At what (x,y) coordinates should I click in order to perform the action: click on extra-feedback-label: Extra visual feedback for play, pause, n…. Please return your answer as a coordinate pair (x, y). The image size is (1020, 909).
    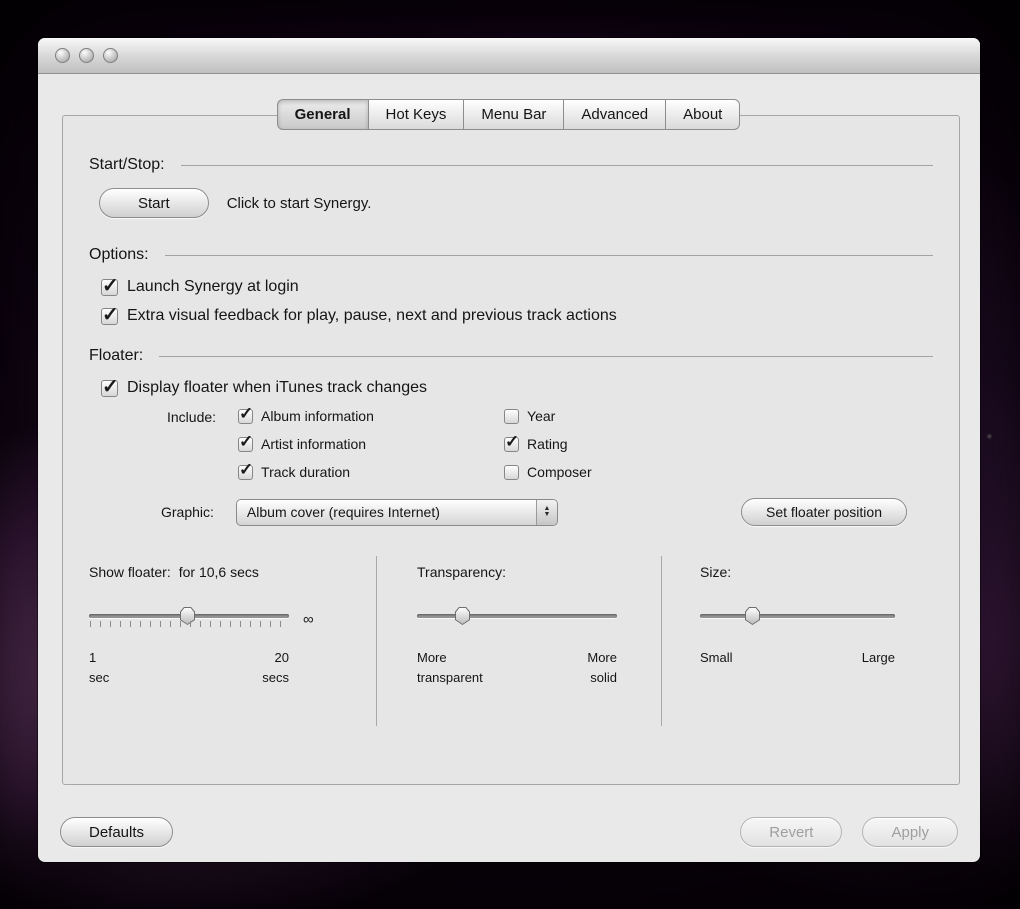
    Looking at the image, I should click on (372, 315).